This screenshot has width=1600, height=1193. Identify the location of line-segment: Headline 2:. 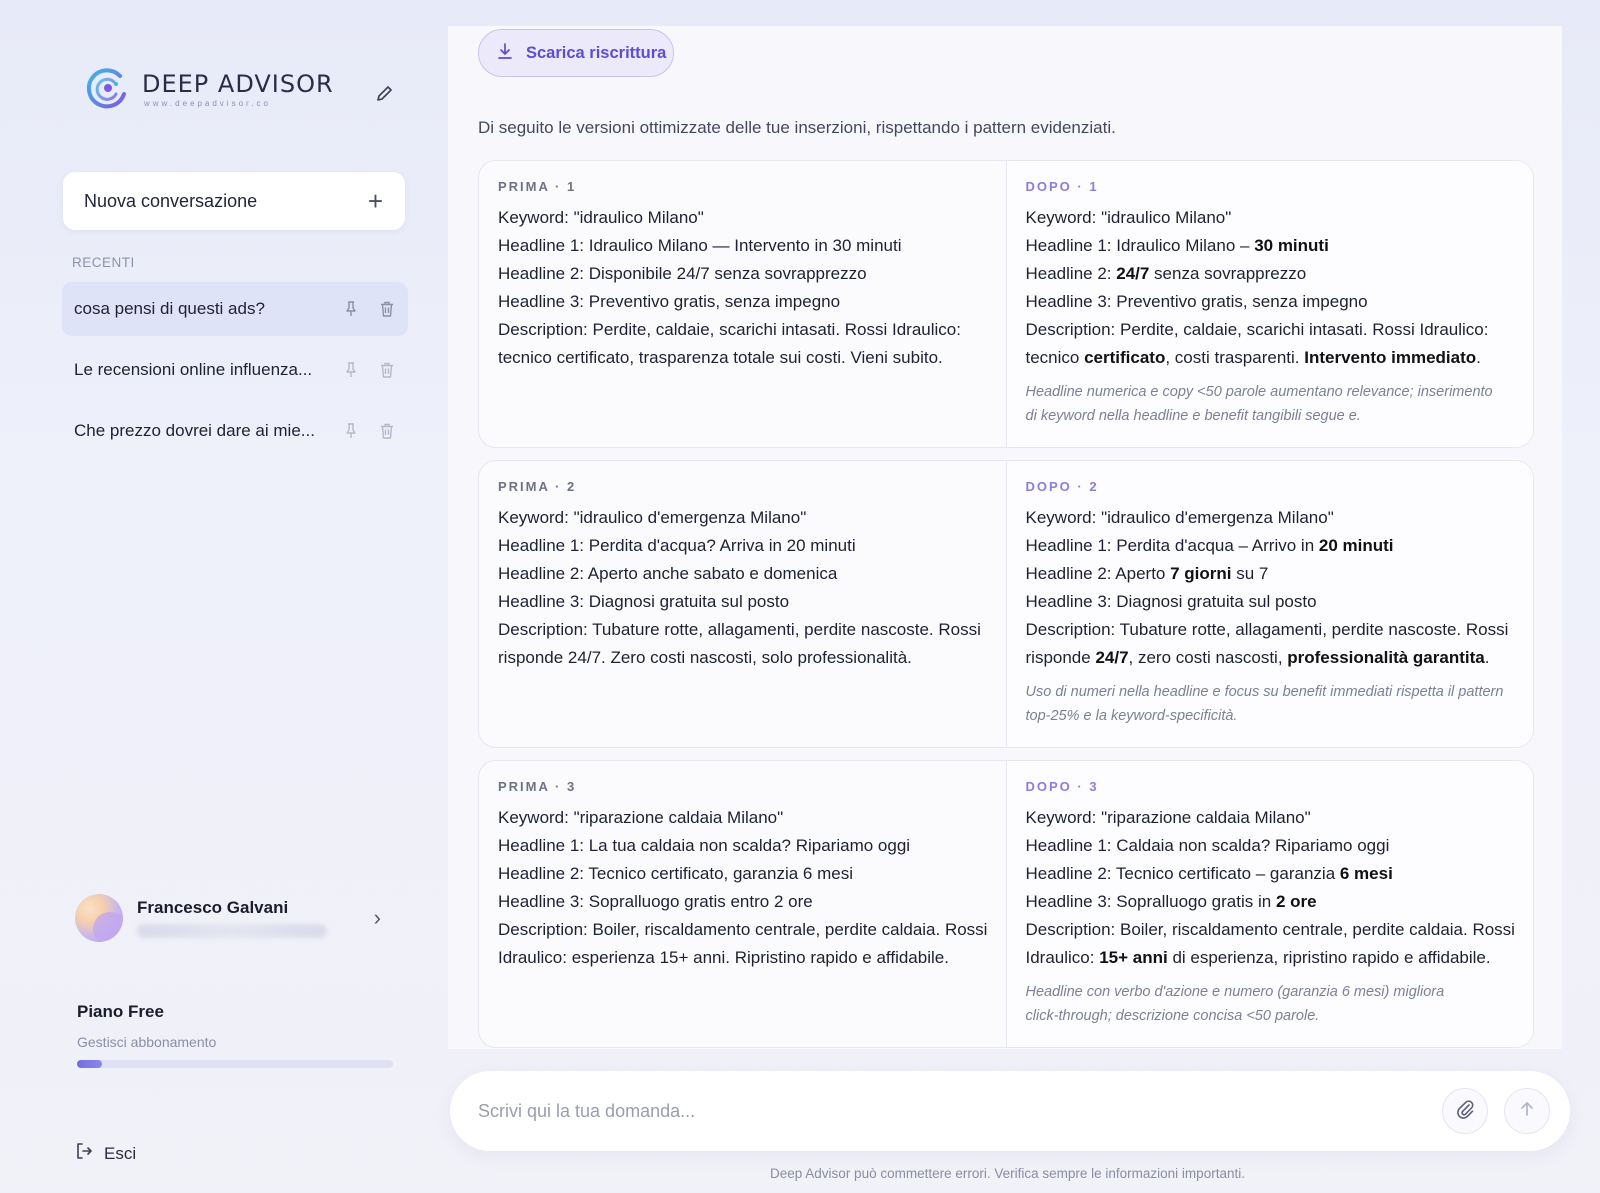
(1071, 273).